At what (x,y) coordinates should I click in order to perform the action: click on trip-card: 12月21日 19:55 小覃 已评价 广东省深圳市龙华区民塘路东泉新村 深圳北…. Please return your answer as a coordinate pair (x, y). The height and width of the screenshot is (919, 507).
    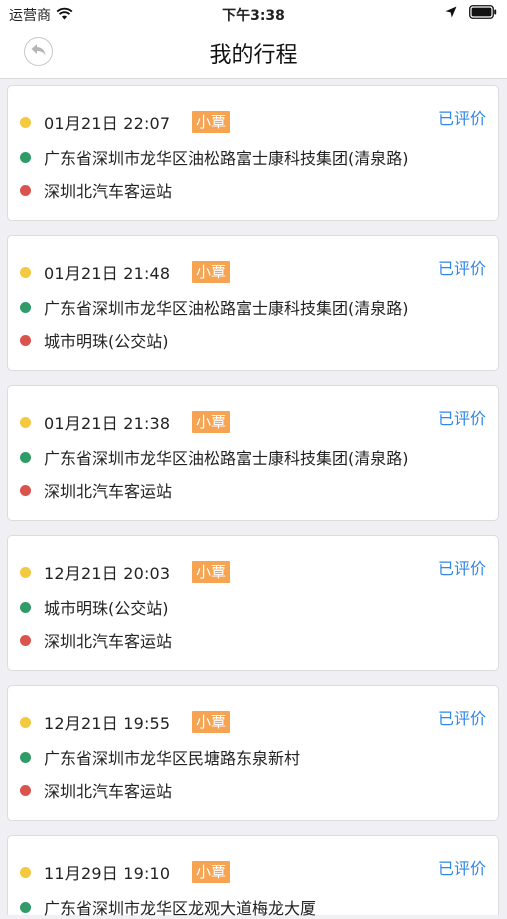
    Looking at the image, I should click on (253, 753).